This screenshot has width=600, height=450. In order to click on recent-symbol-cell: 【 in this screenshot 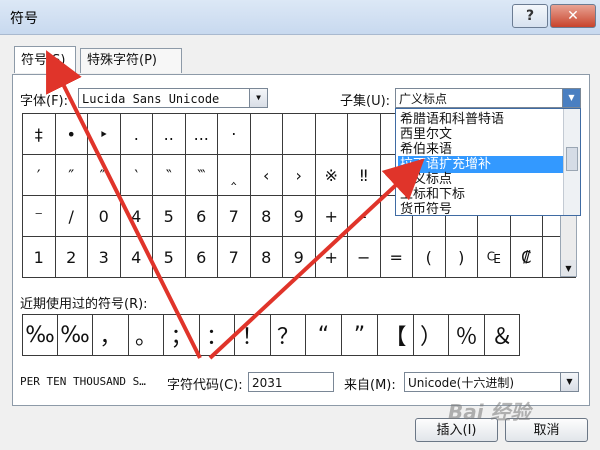, I will do `click(395, 335)`.